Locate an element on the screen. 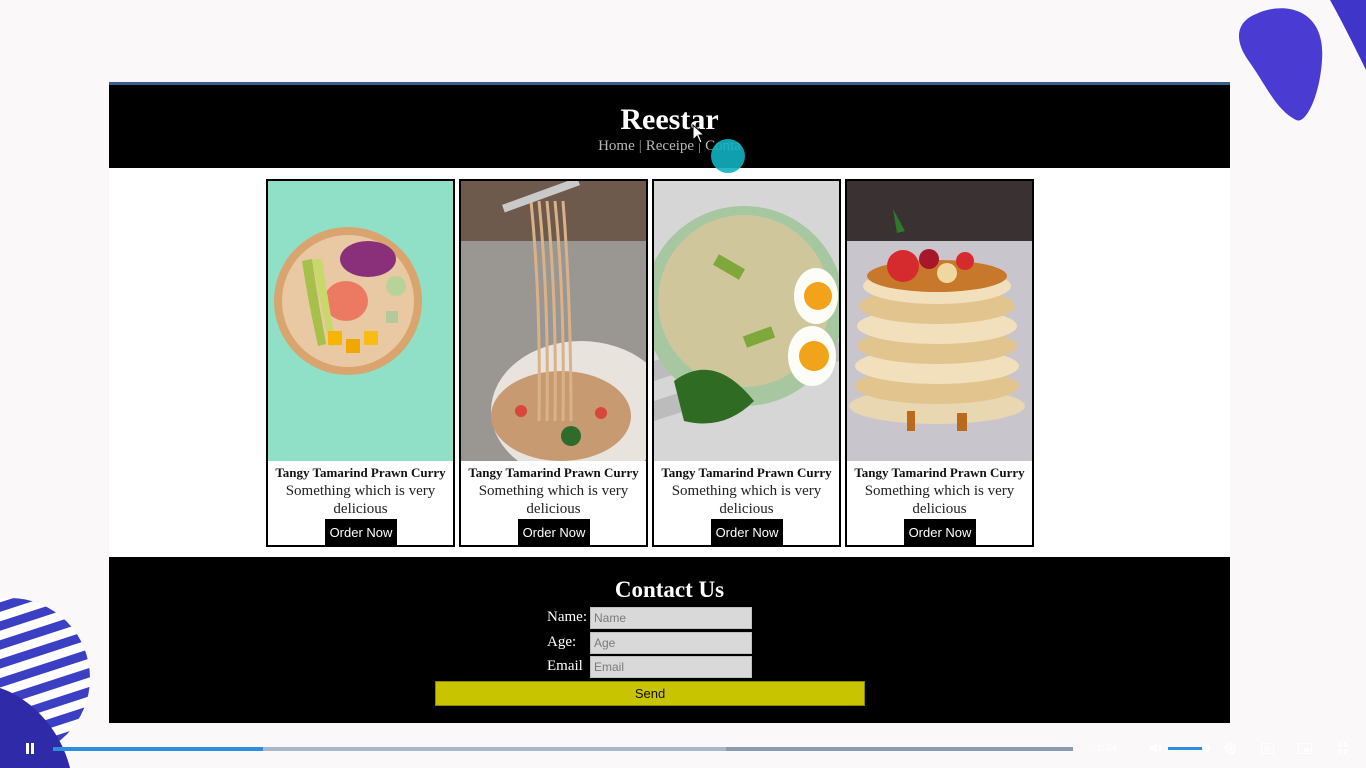 The height and width of the screenshot is (768, 1366). settings-icon is located at coordinates (1230, 748).